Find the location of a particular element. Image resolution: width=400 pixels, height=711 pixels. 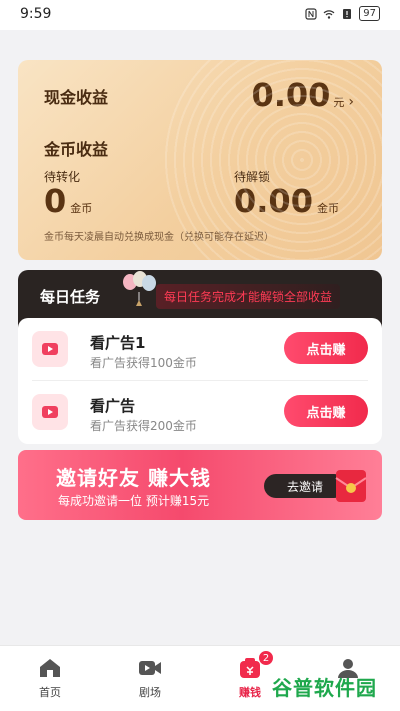

task-description: 看广告获得100金币 is located at coordinates (143, 363).